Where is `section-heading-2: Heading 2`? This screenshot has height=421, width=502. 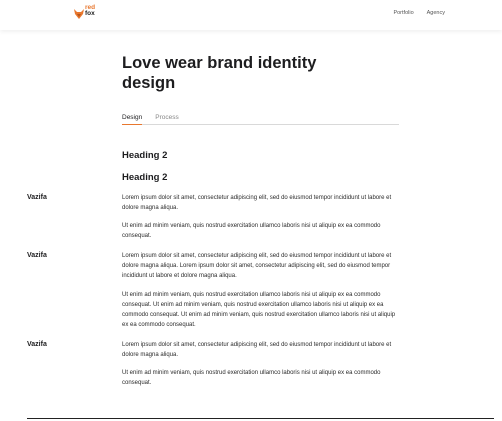
section-heading-2: Heading 2 is located at coordinates (145, 177).